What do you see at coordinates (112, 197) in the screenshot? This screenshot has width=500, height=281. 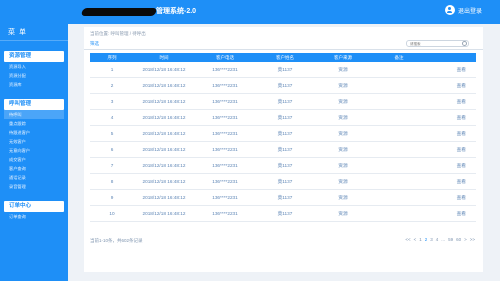 I see `table-cell: 9` at bounding box center [112, 197].